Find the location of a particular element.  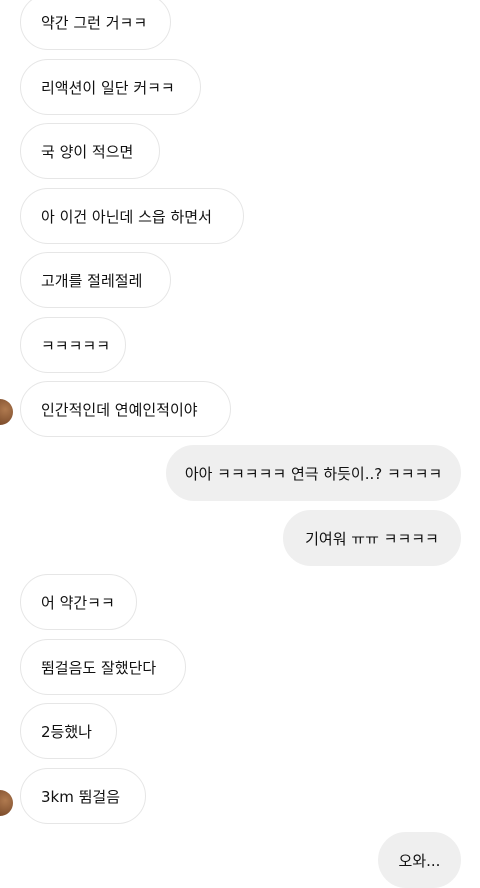

message-text: 아 이건 아닌데 스읍 하면서 is located at coordinates (126, 216).